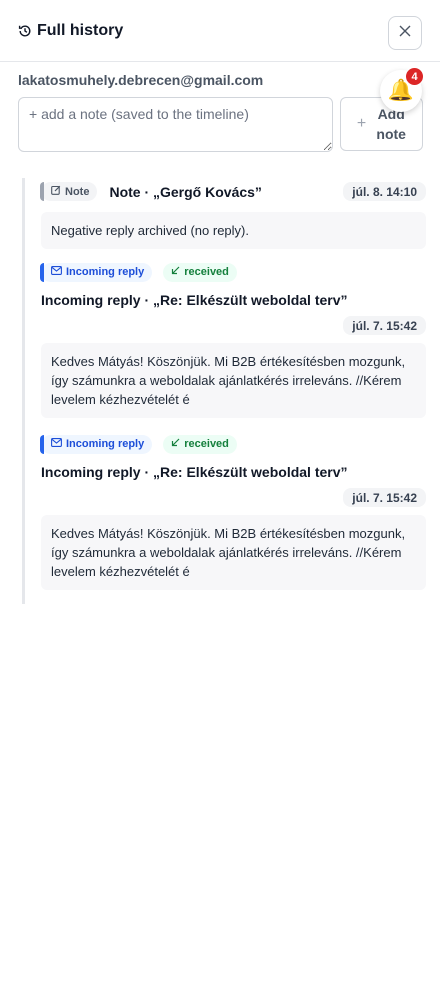 This screenshot has height=1000, width=440. I want to click on close-icon, so click(405, 33).